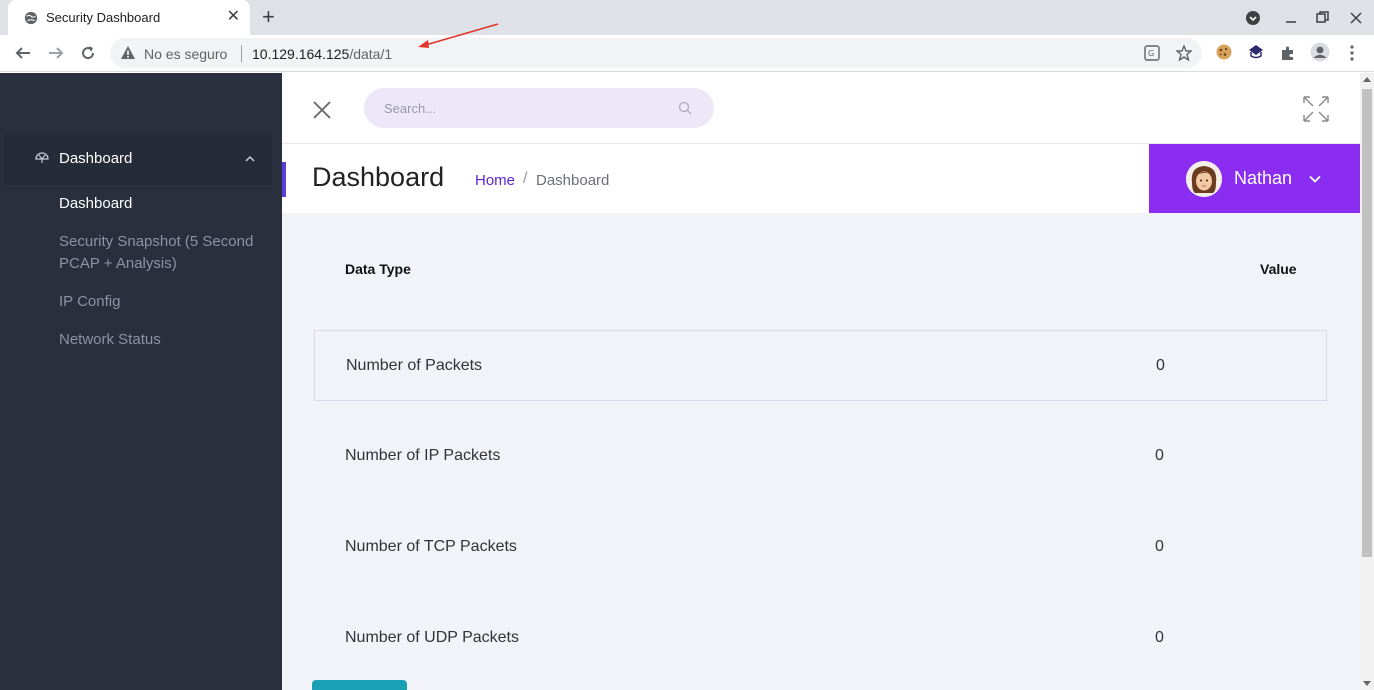 The height and width of the screenshot is (690, 1374). I want to click on title-accent-bar, so click(284, 179).